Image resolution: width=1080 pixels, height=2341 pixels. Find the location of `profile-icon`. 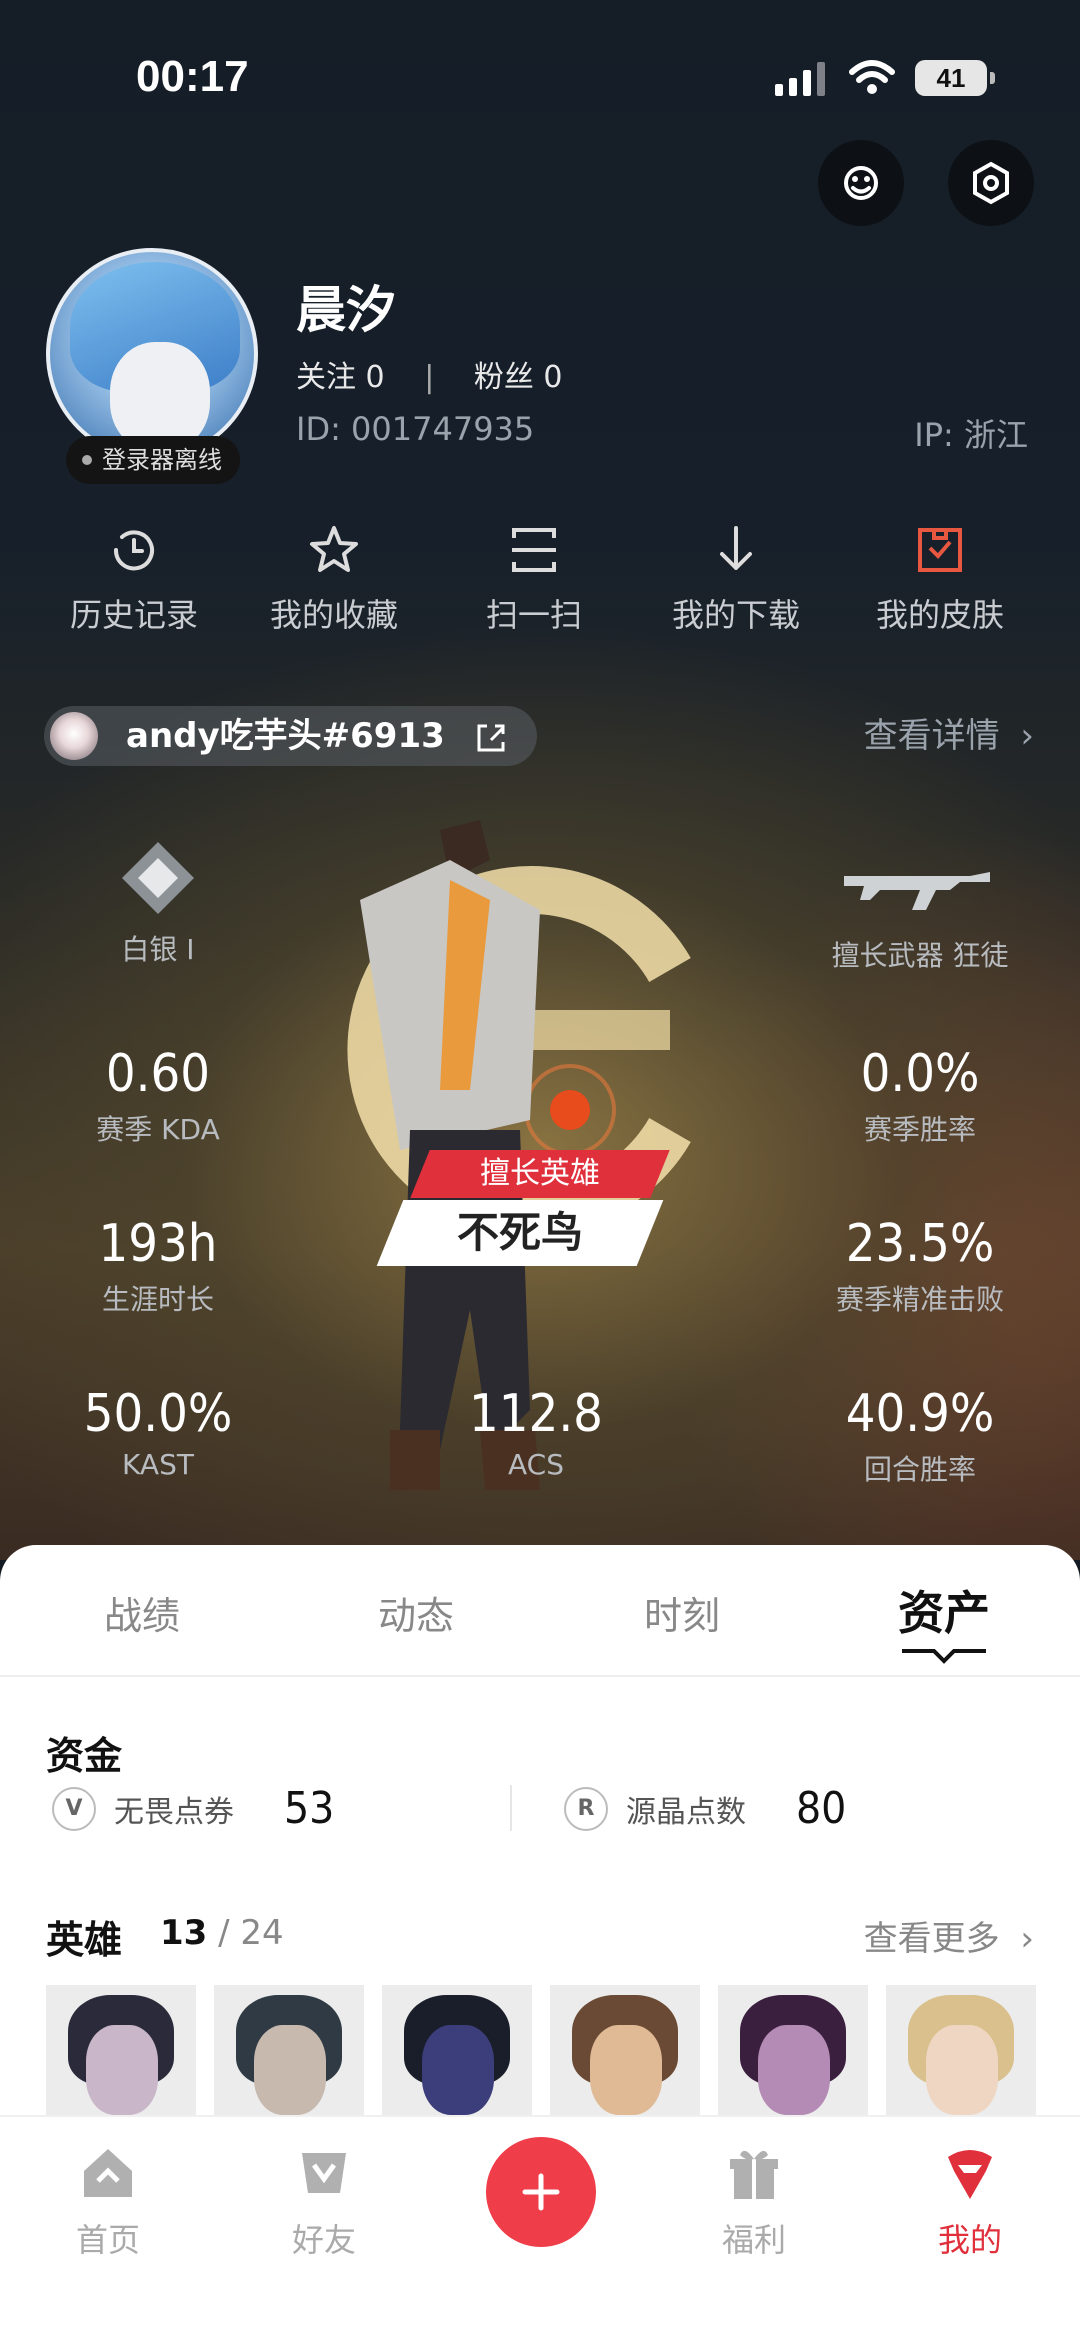

profile-icon is located at coordinates (970, 2174).